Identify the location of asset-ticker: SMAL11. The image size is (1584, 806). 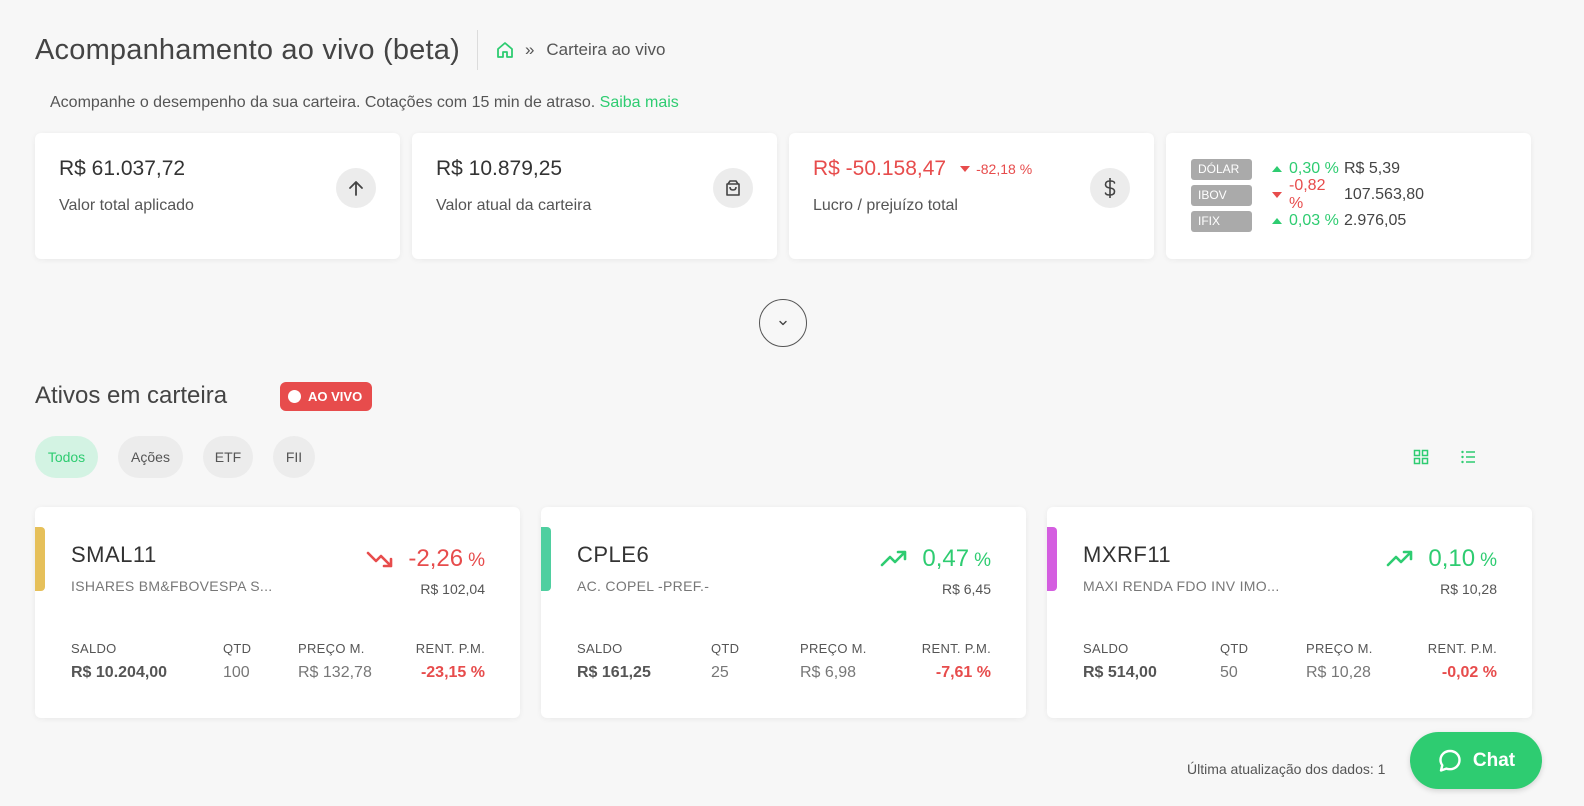
(114, 554).